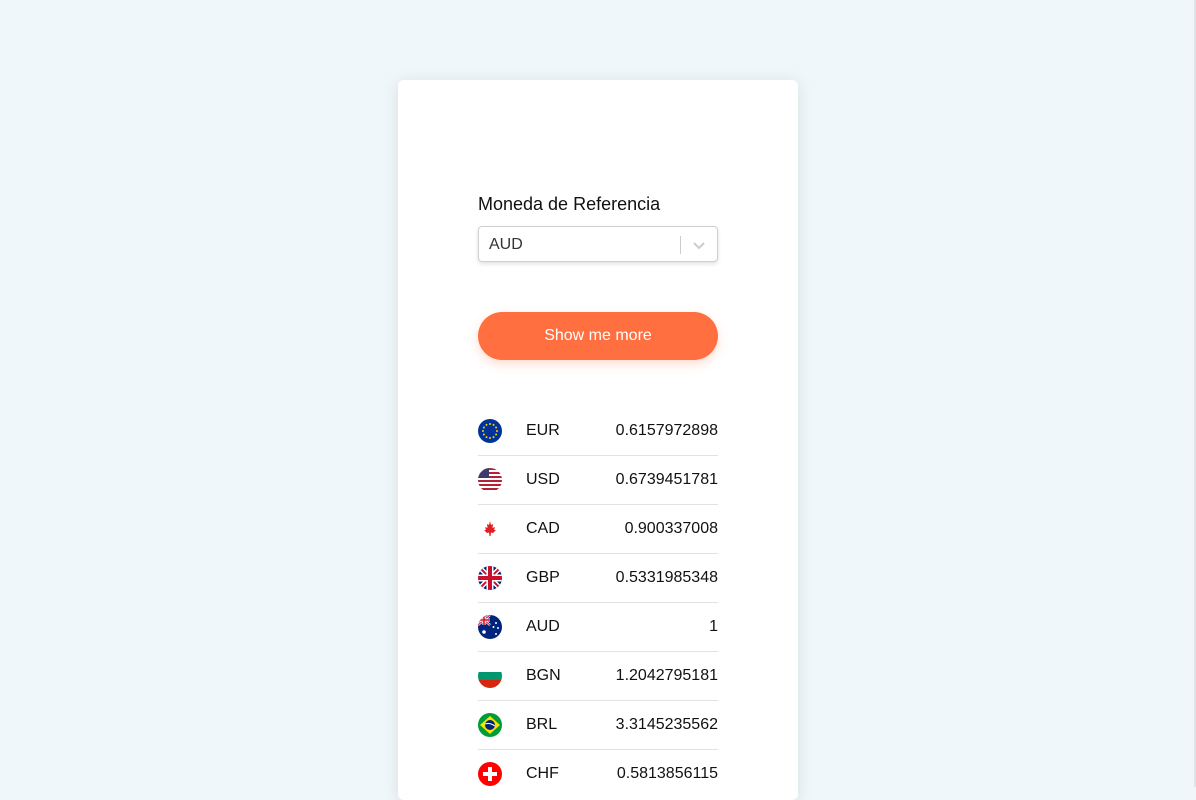 Image resolution: width=1196 pixels, height=800 pixels. What do you see at coordinates (667, 773) in the screenshot?
I see `currency-rate: 0.5813856115` at bounding box center [667, 773].